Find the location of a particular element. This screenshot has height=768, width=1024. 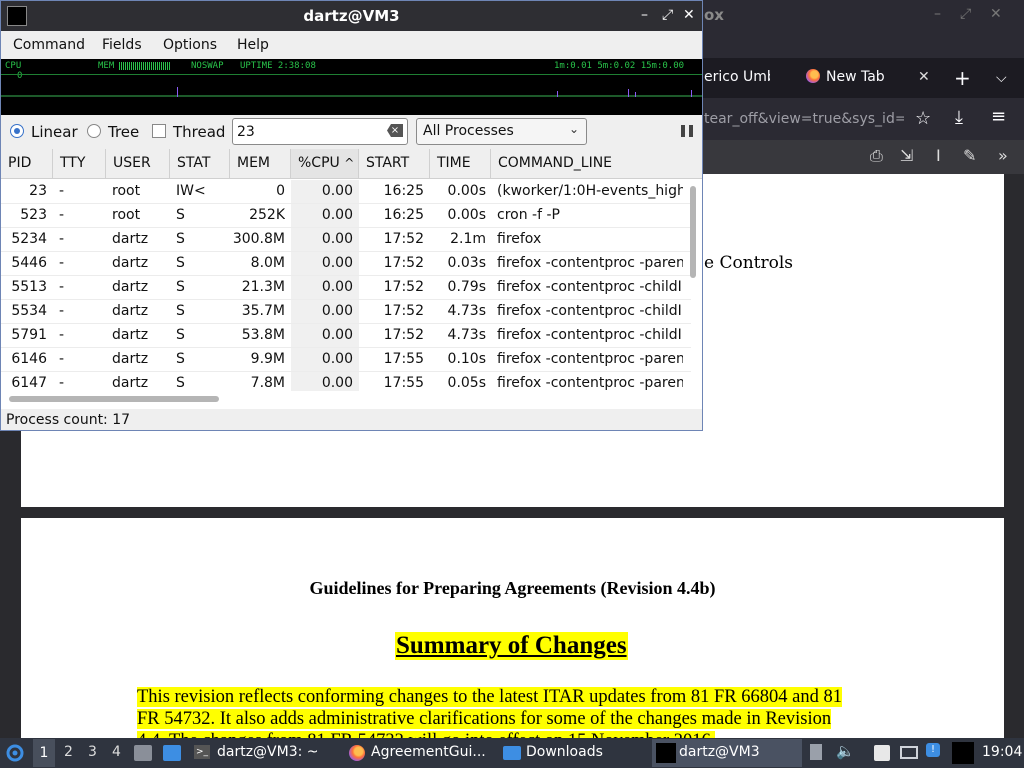

search-input is located at coordinates (307, 131).